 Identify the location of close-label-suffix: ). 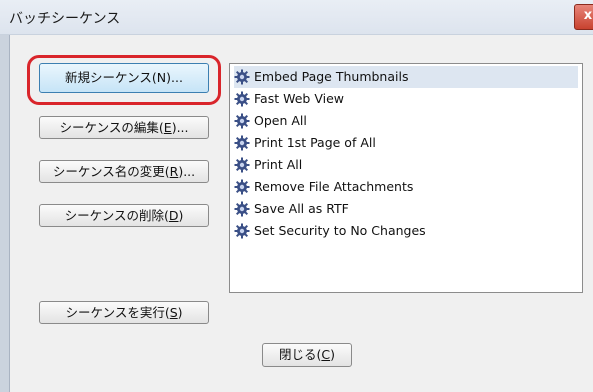
(332, 354).